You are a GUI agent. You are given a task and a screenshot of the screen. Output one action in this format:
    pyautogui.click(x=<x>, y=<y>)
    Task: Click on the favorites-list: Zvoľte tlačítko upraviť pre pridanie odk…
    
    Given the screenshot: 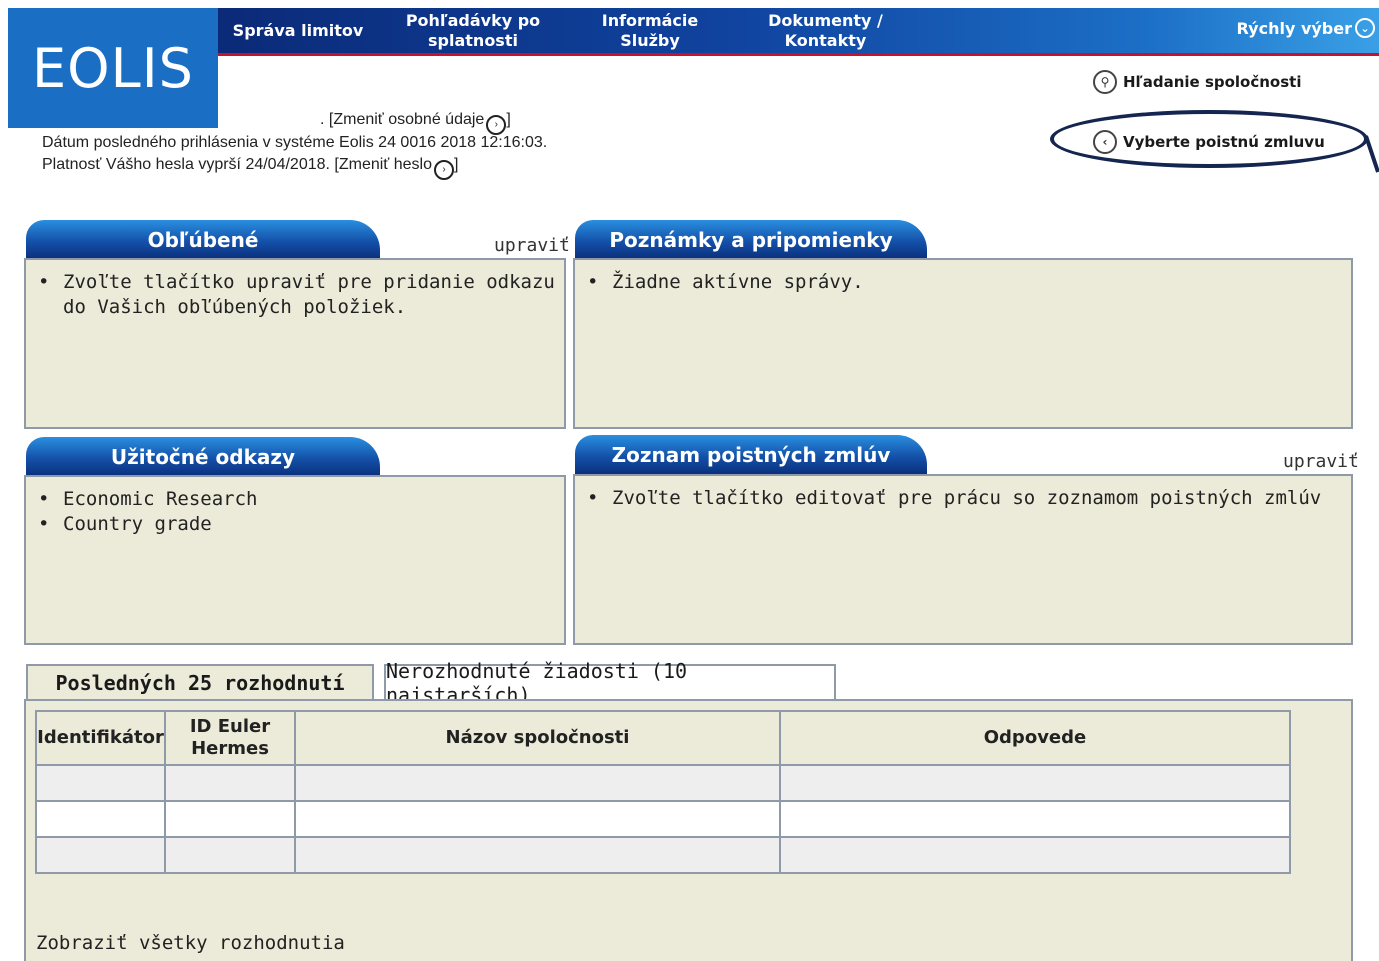 What is the action you would take?
    pyautogui.click(x=300, y=295)
    